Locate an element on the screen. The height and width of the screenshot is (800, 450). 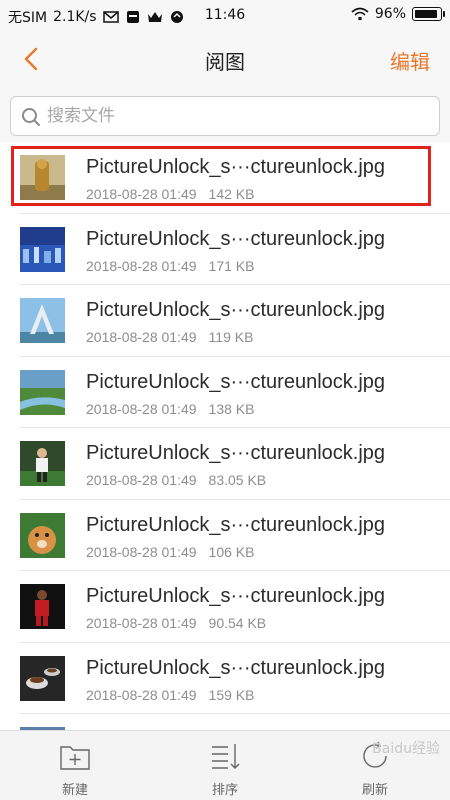
file-meta: 2018-08-28 01:49 138 KB is located at coordinates (170, 409).